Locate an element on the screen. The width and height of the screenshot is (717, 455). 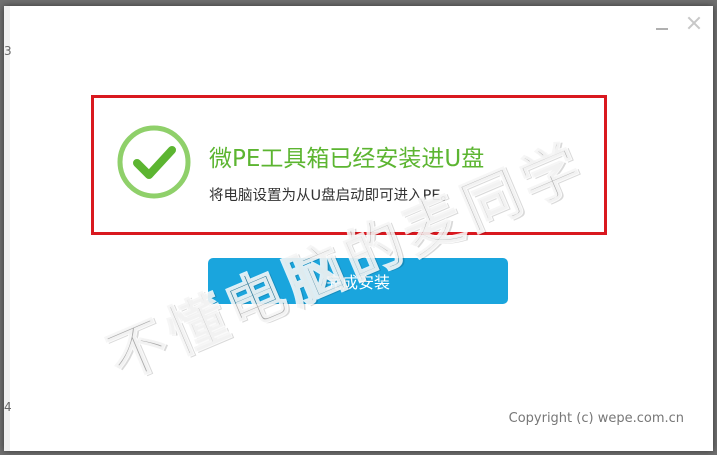
install-success-title: 微PE工具箱已经安装进U盘 is located at coordinates (347, 159).